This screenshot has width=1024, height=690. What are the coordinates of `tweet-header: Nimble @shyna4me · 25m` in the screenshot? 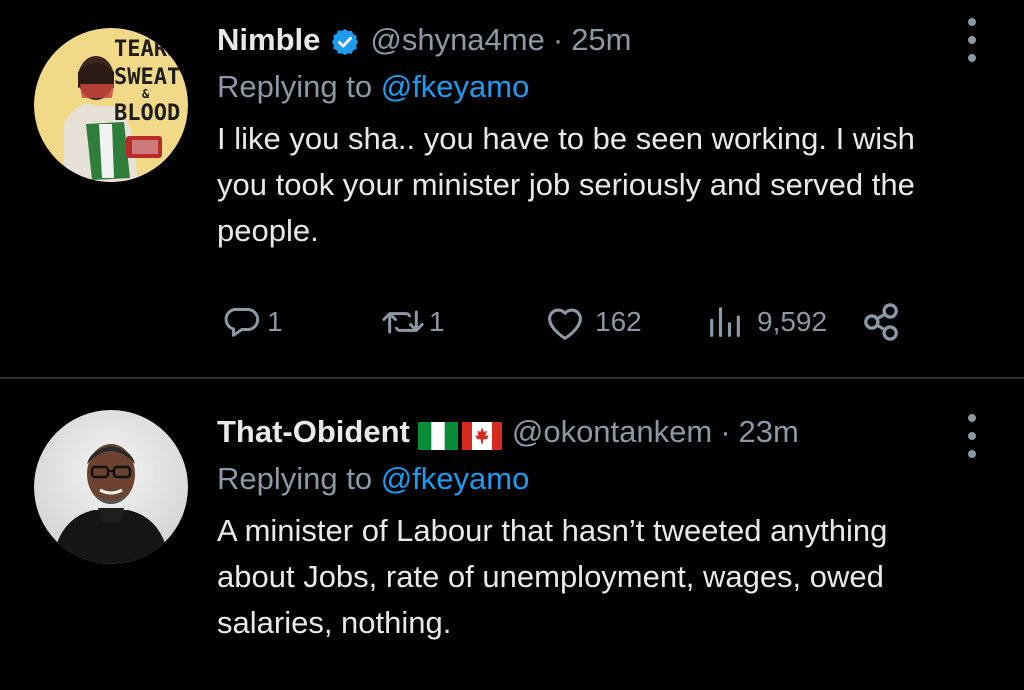 It's located at (580, 40).